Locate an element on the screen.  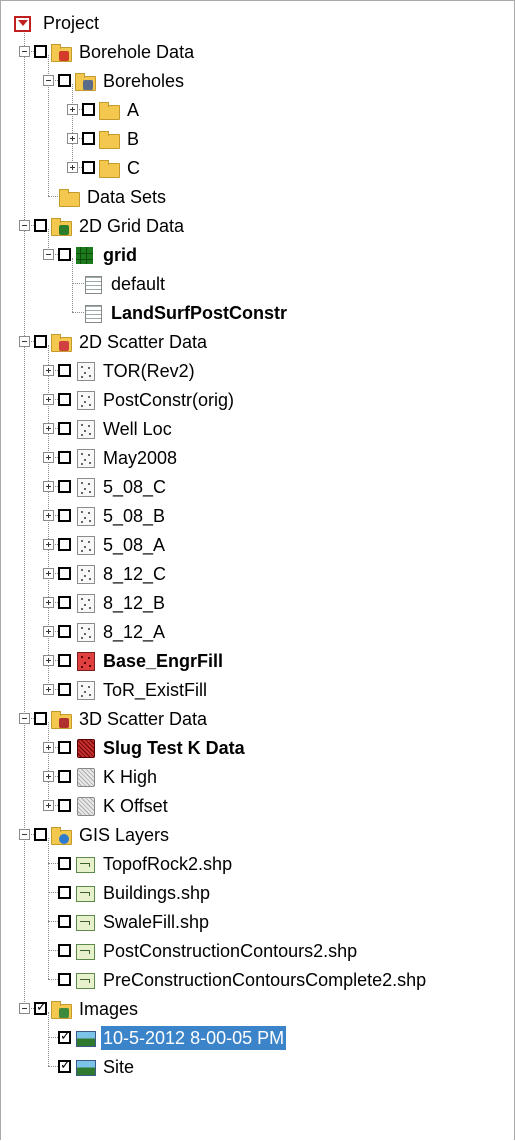
tree-node-grid: grid is located at coordinates (98, 254).